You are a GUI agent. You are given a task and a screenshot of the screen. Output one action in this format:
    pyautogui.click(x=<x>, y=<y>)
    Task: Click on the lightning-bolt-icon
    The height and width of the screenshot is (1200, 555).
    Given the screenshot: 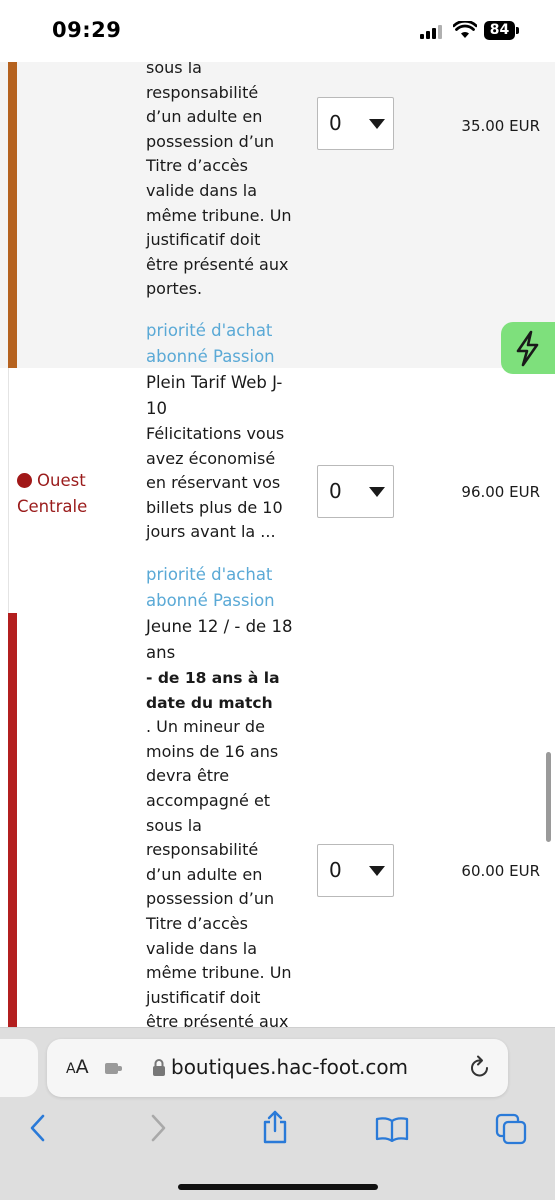 What is the action you would take?
    pyautogui.click(x=527, y=348)
    